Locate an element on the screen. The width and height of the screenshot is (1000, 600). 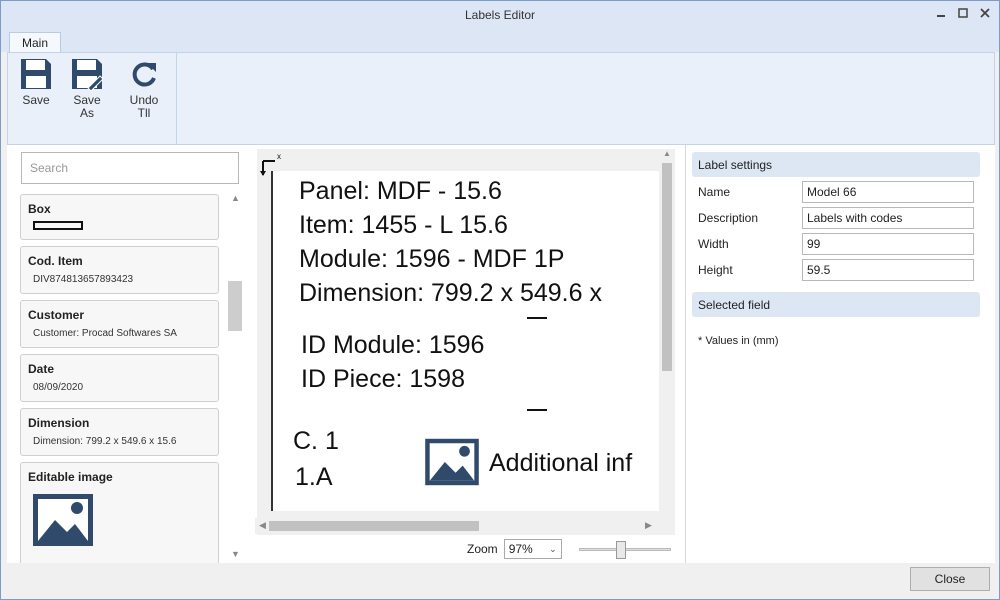
close-button: Close is located at coordinates (950, 579).